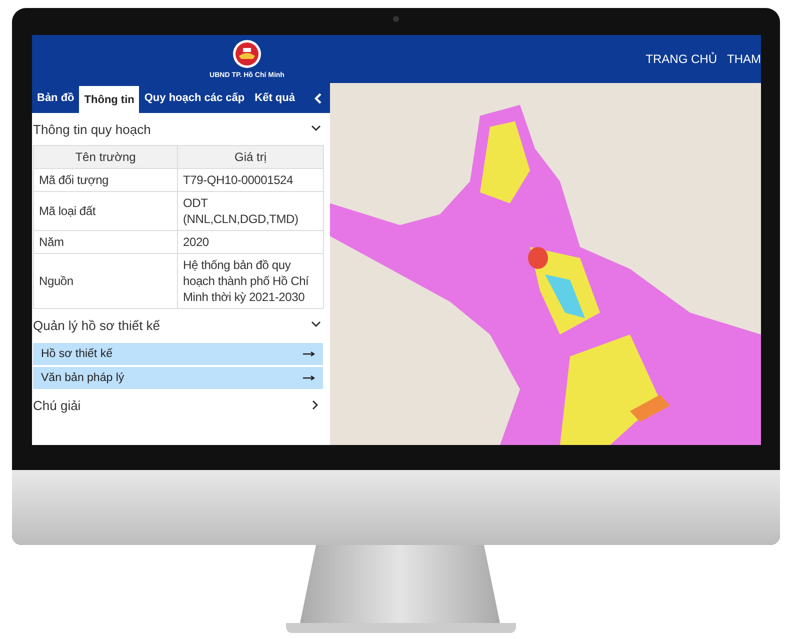 This screenshot has width=792, height=639. Describe the element at coordinates (247, 54) in the screenshot. I see `emblem-icon` at that location.